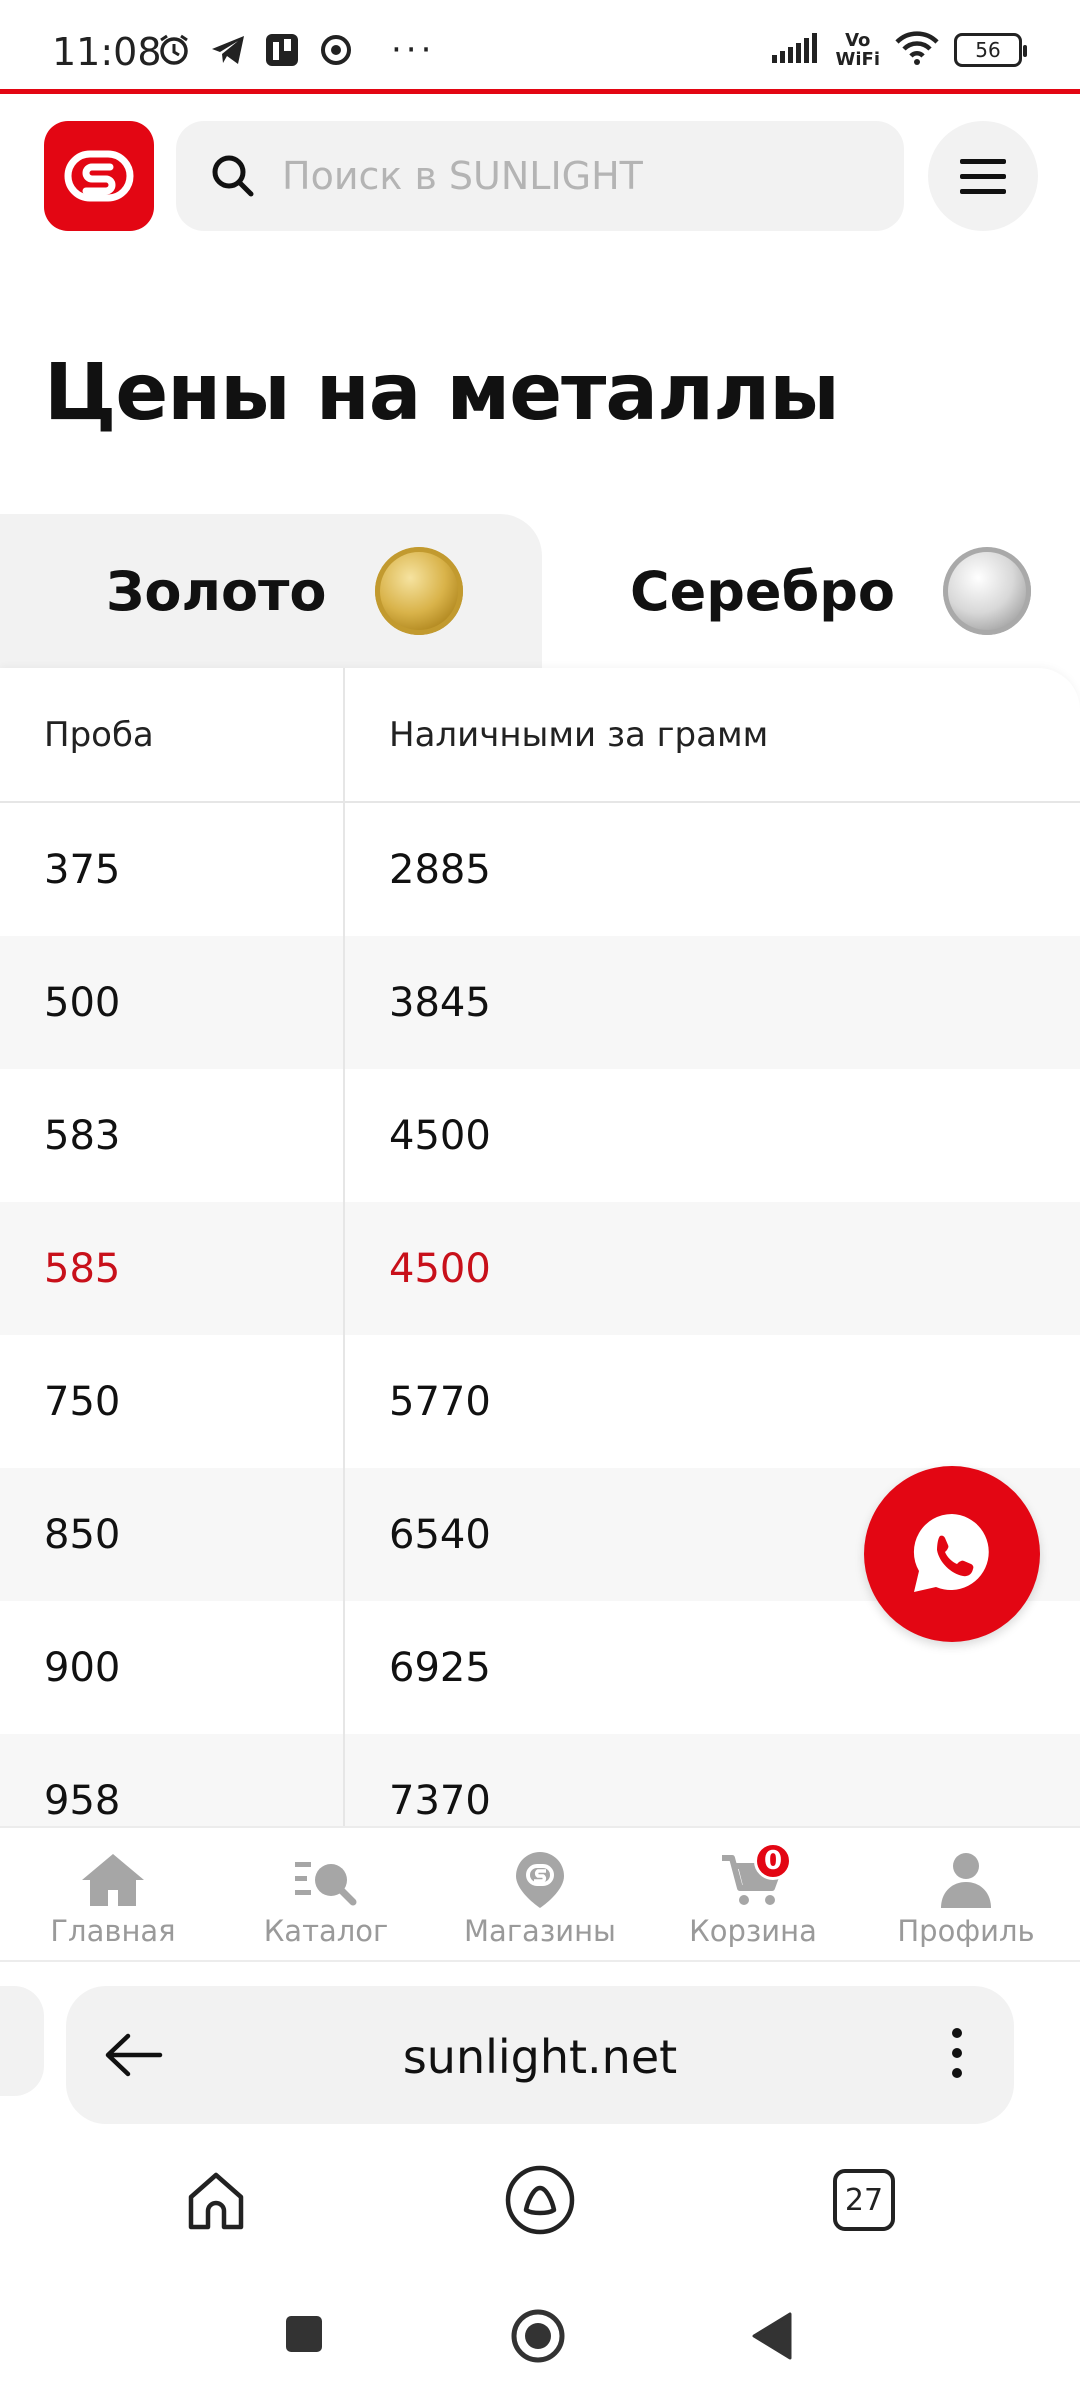  Describe the element at coordinates (413, 50) in the screenshot. I see `more-notifications-icon: ···` at that location.